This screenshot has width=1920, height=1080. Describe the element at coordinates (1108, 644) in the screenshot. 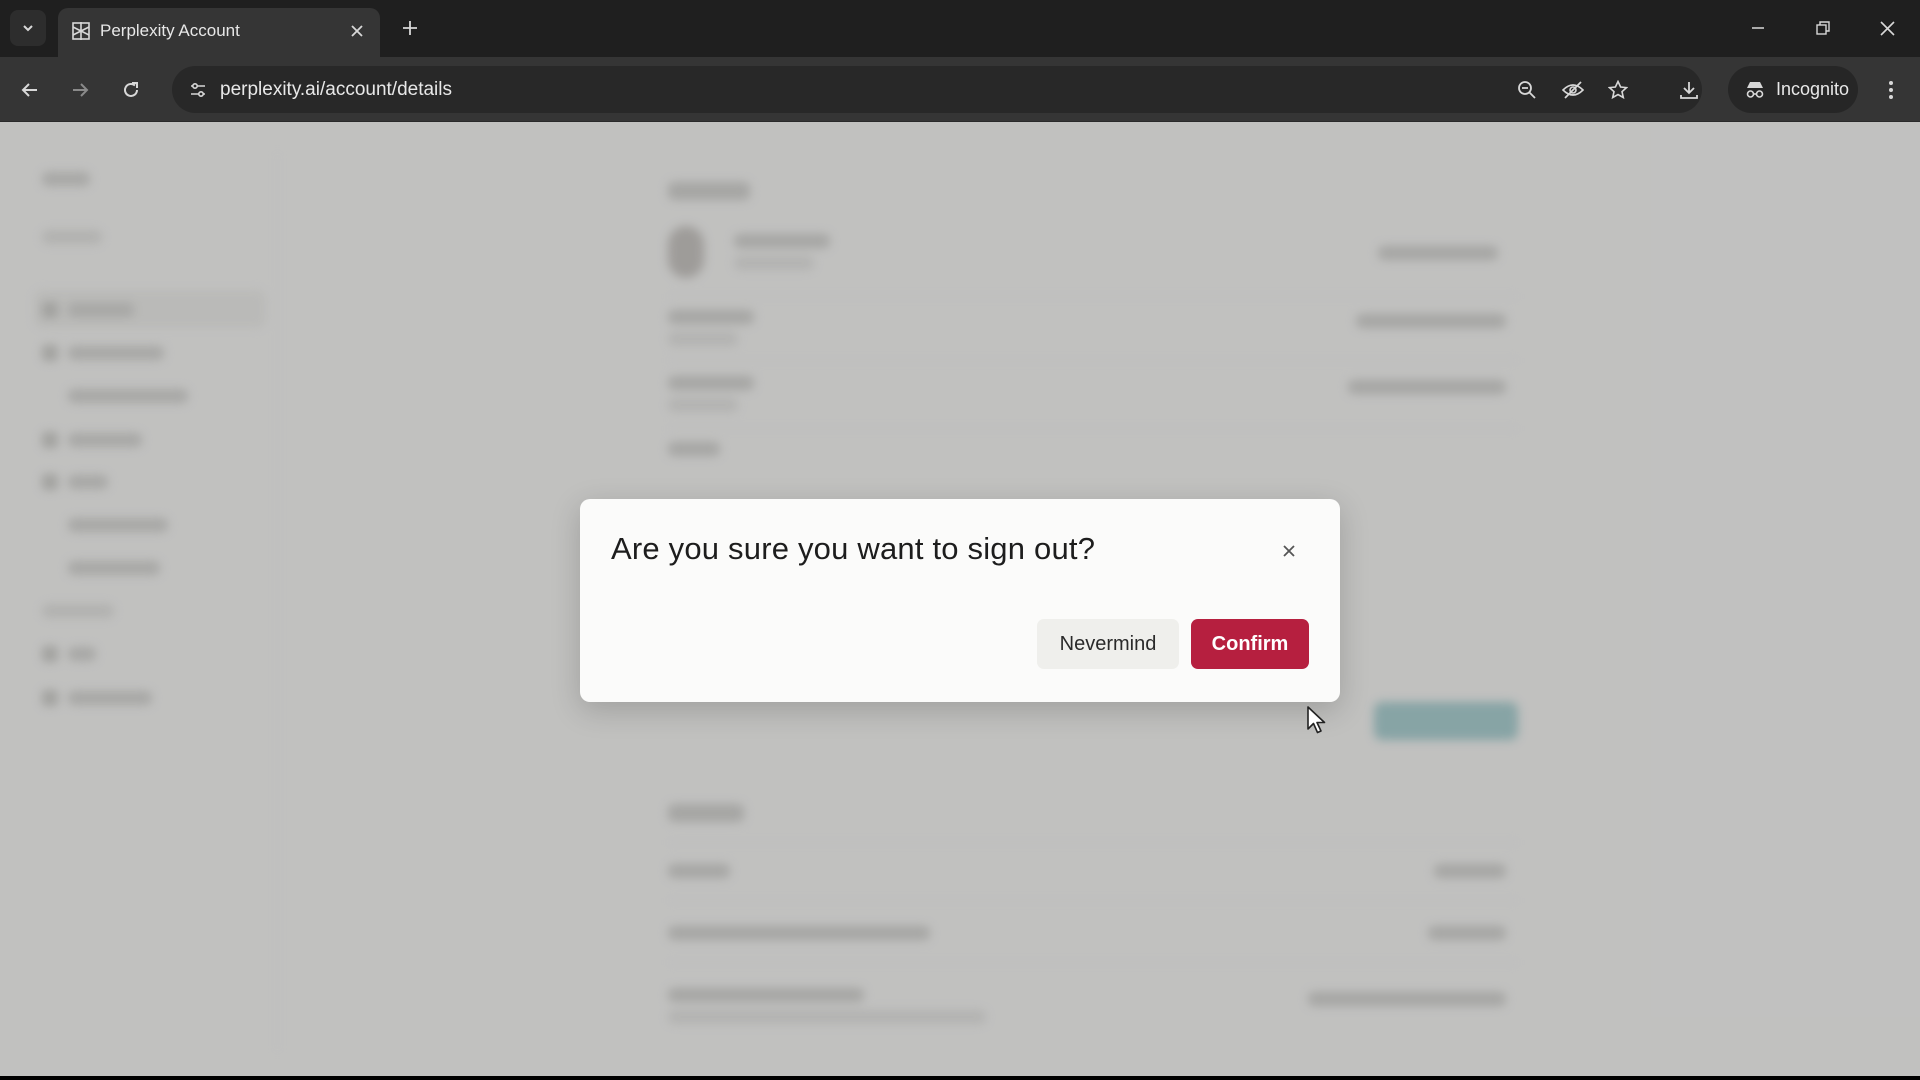

I see `nevermind-button: Nevermind` at that location.